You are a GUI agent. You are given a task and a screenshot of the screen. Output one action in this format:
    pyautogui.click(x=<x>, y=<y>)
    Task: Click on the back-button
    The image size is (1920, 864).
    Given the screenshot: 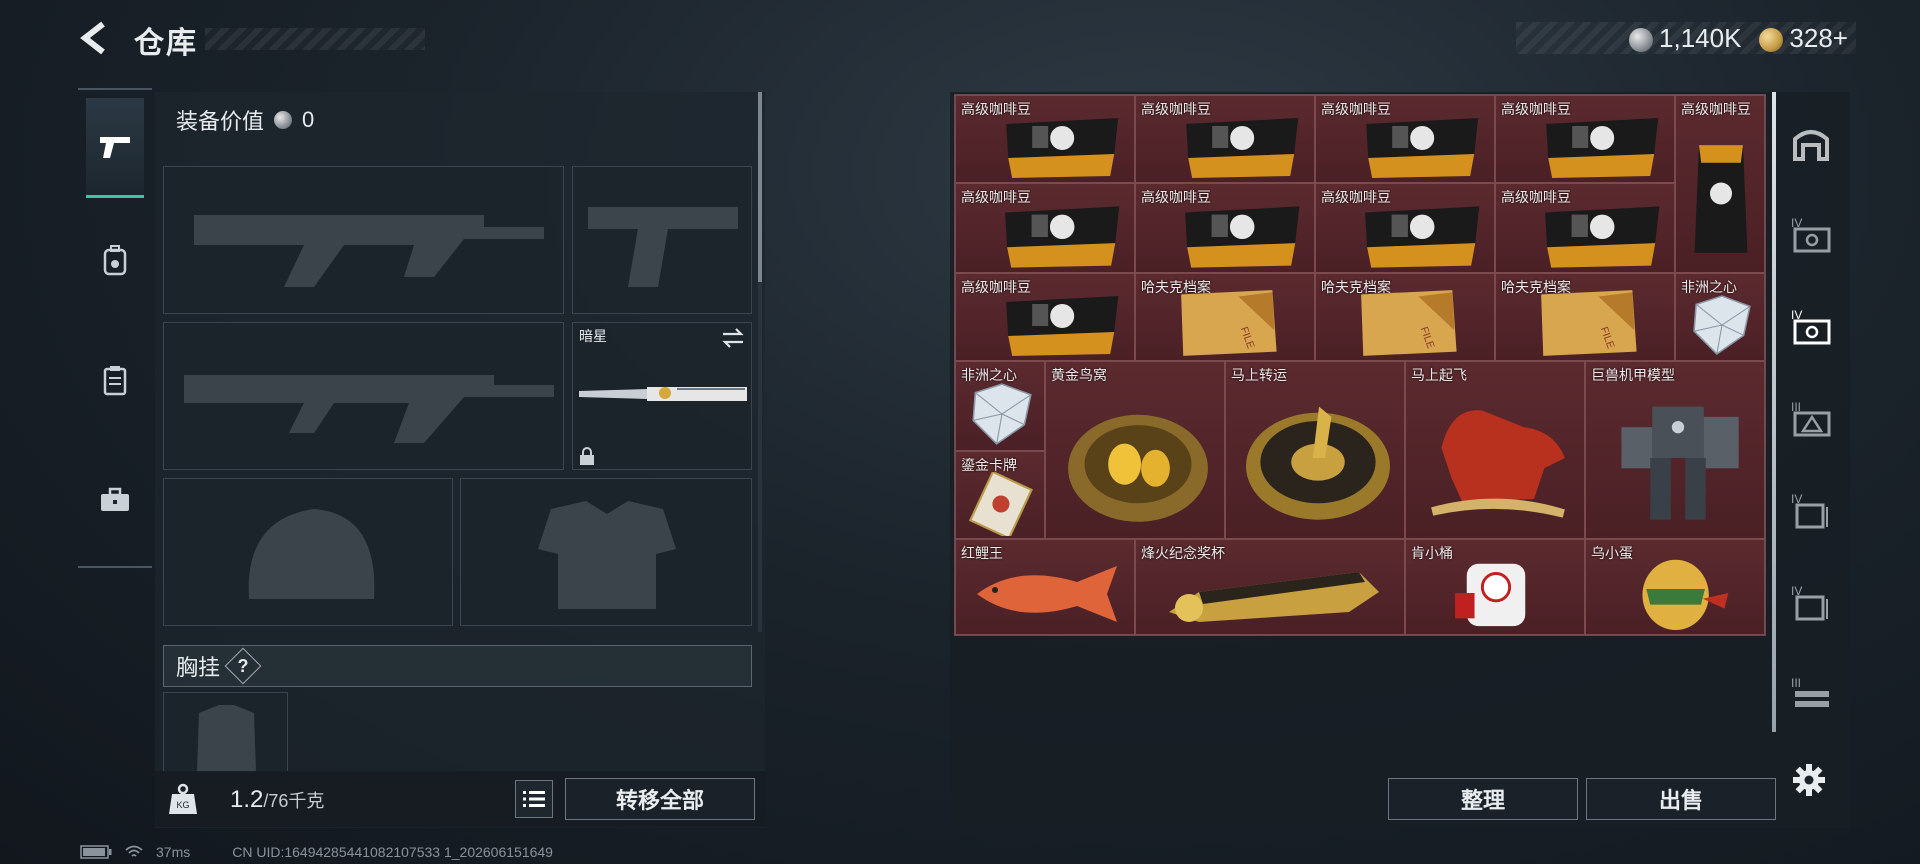 What is the action you would take?
    pyautogui.click(x=96, y=38)
    